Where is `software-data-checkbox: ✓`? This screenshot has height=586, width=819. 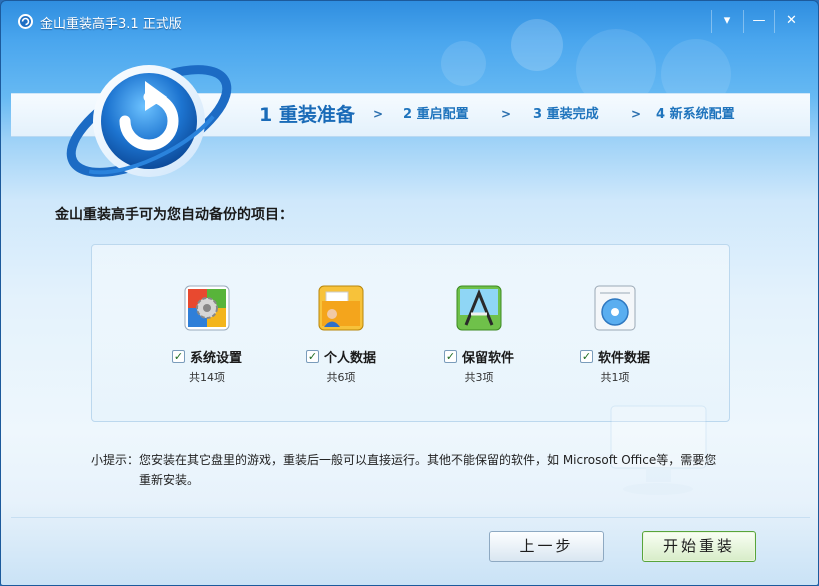 software-data-checkbox: ✓ is located at coordinates (586, 356).